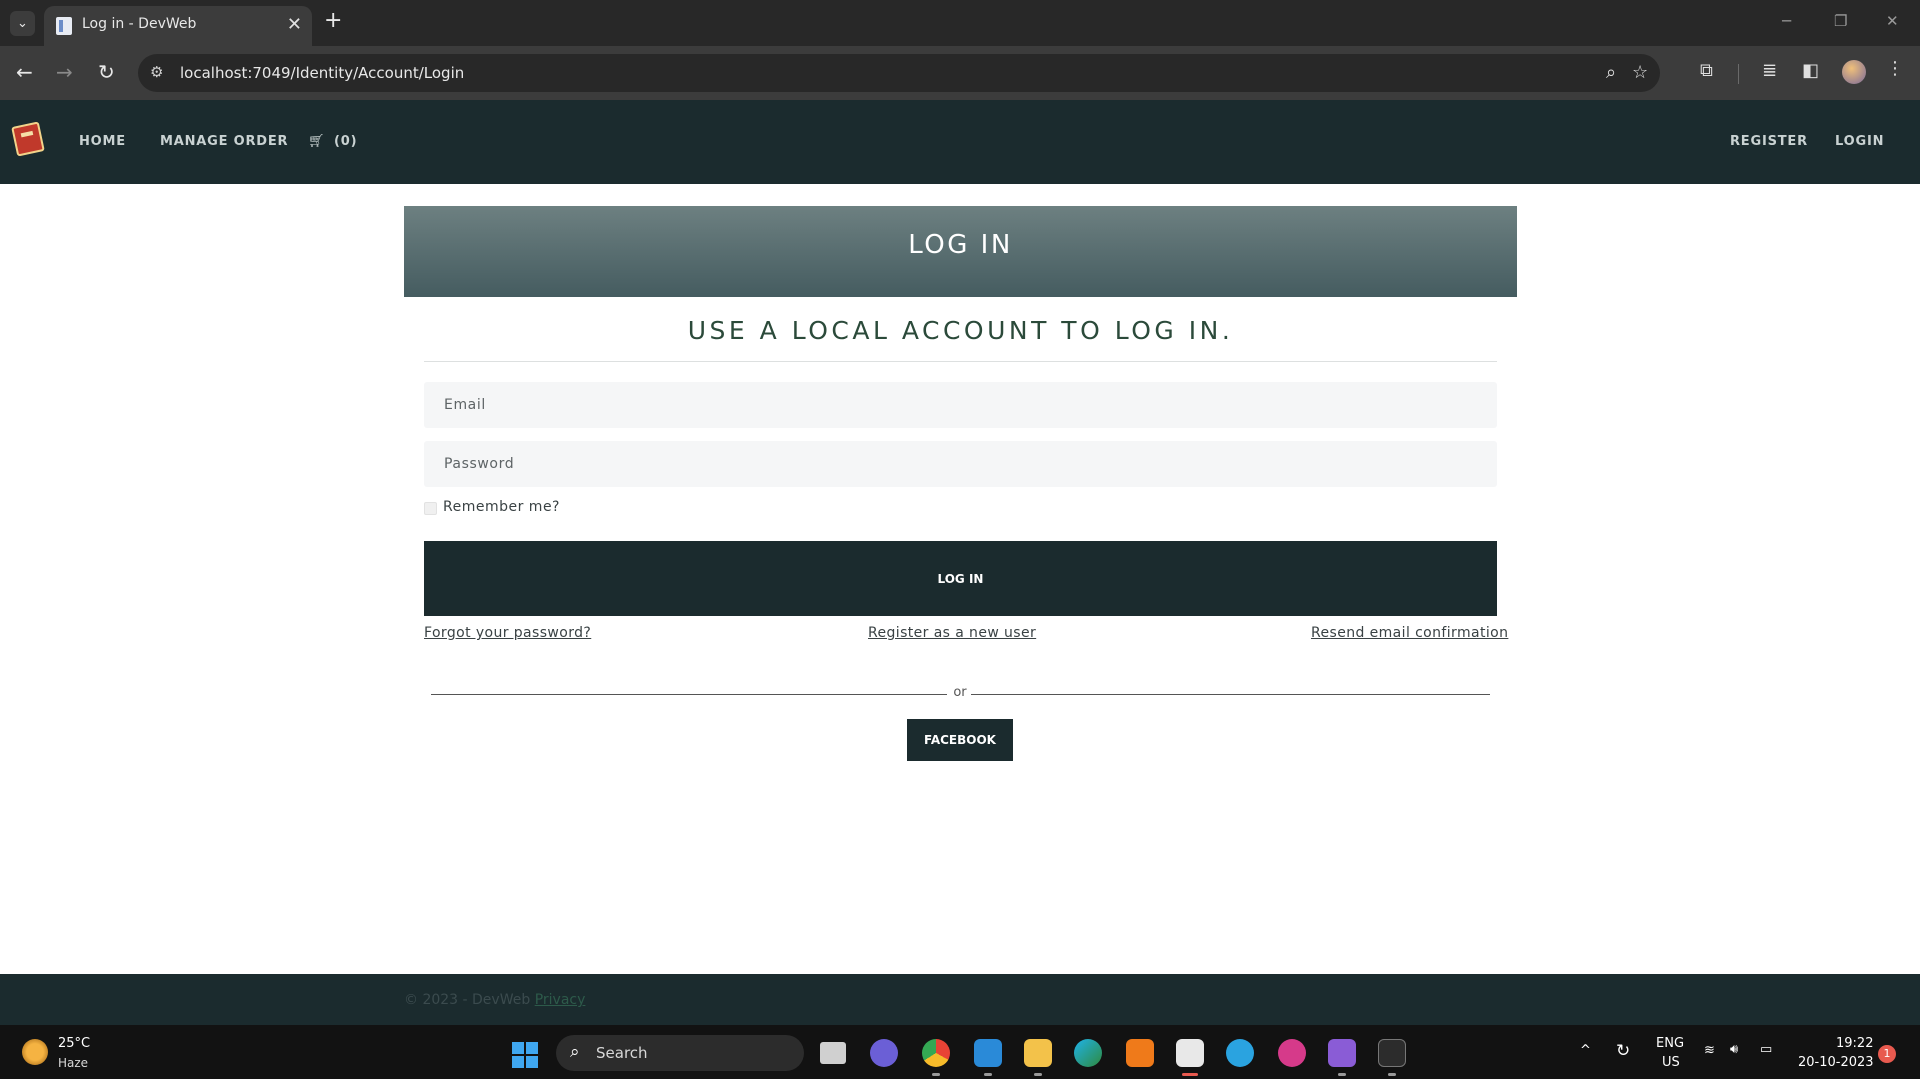  Describe the element at coordinates (1734, 1049) in the screenshot. I see `volume-icon: 🔊︎` at that location.